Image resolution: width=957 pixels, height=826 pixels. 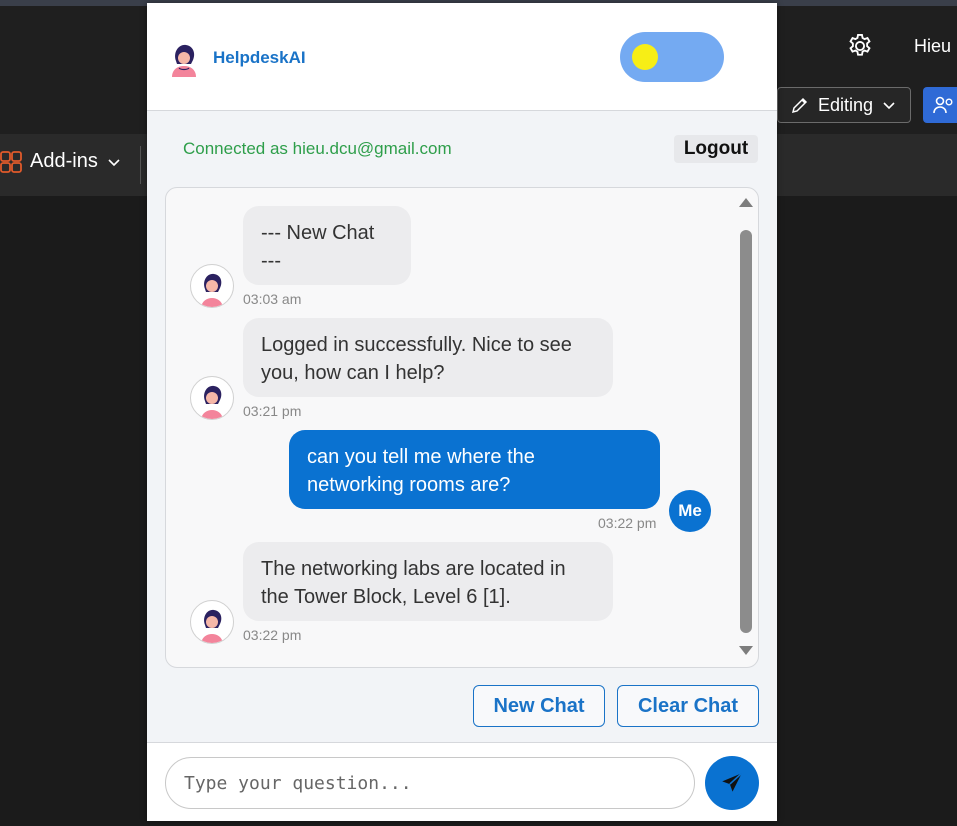 I want to click on grid-icon, so click(x=11, y=161).